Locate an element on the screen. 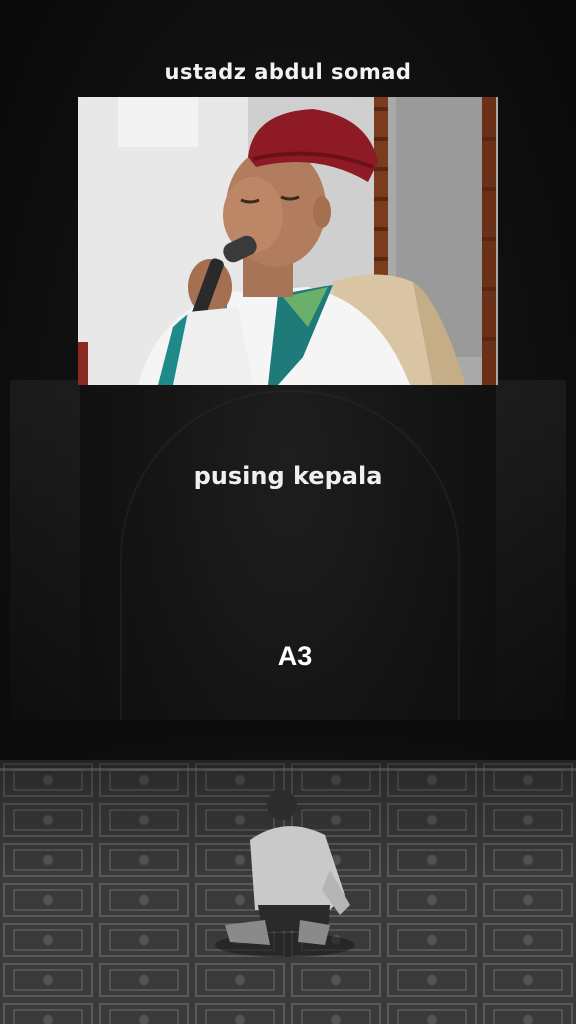 The image size is (576, 1024). overlay-label: A3 is located at coordinates (295, 656).